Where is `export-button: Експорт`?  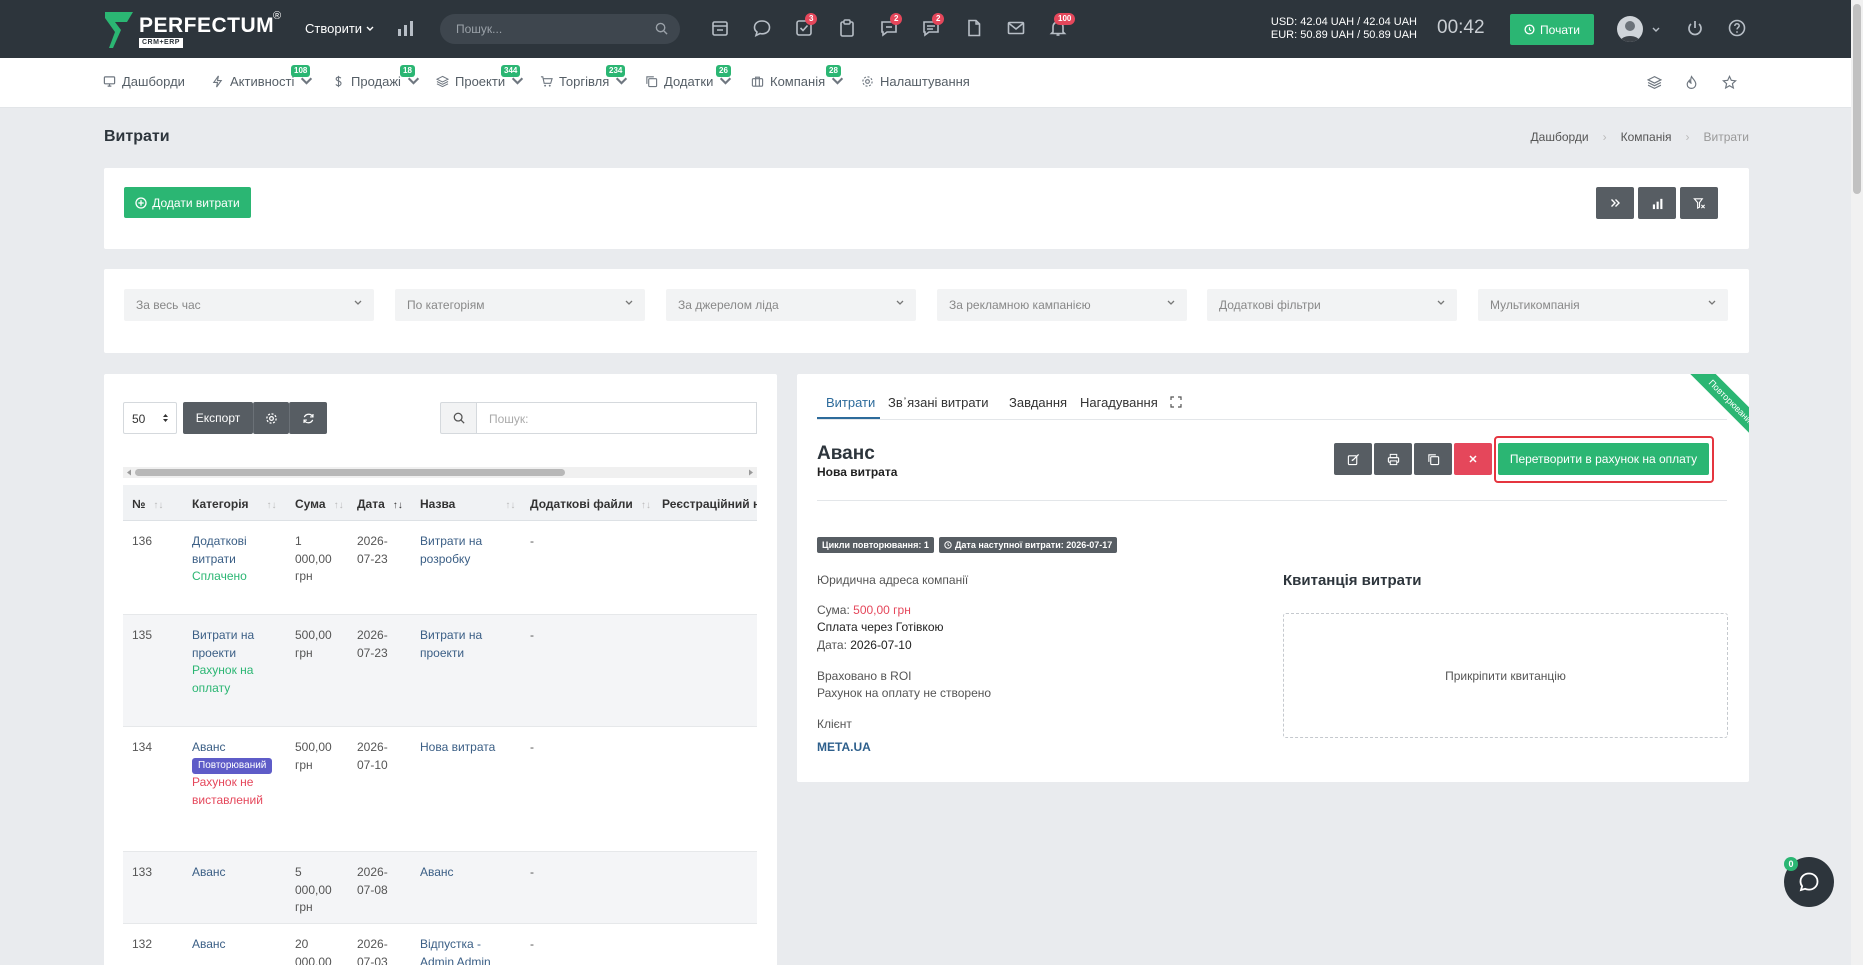 export-button: Експорт is located at coordinates (218, 418).